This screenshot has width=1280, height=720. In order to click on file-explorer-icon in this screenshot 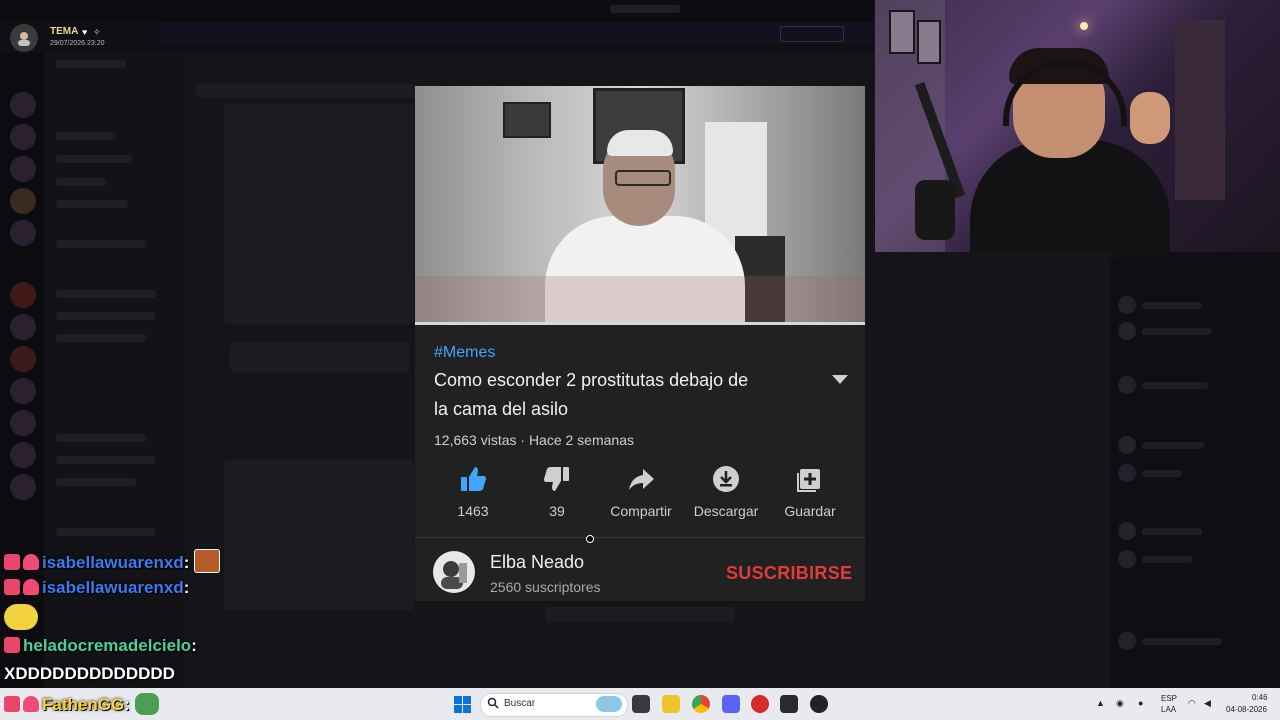, I will do `click(671, 704)`.